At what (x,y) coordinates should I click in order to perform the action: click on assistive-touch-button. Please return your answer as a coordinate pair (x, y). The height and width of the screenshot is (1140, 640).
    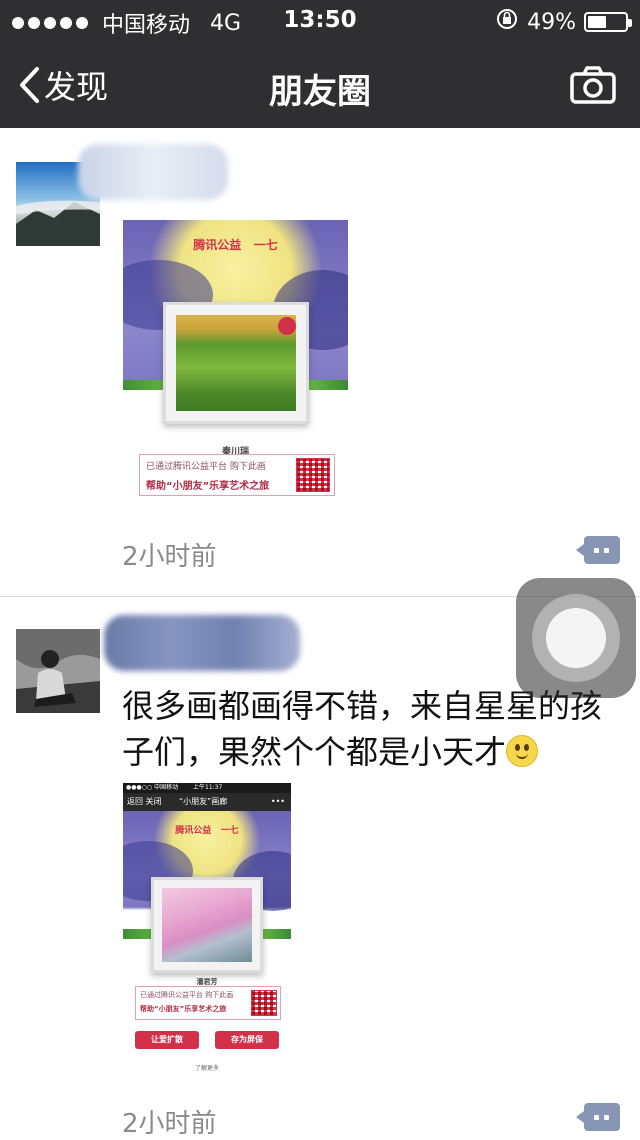
    Looking at the image, I should click on (576, 638).